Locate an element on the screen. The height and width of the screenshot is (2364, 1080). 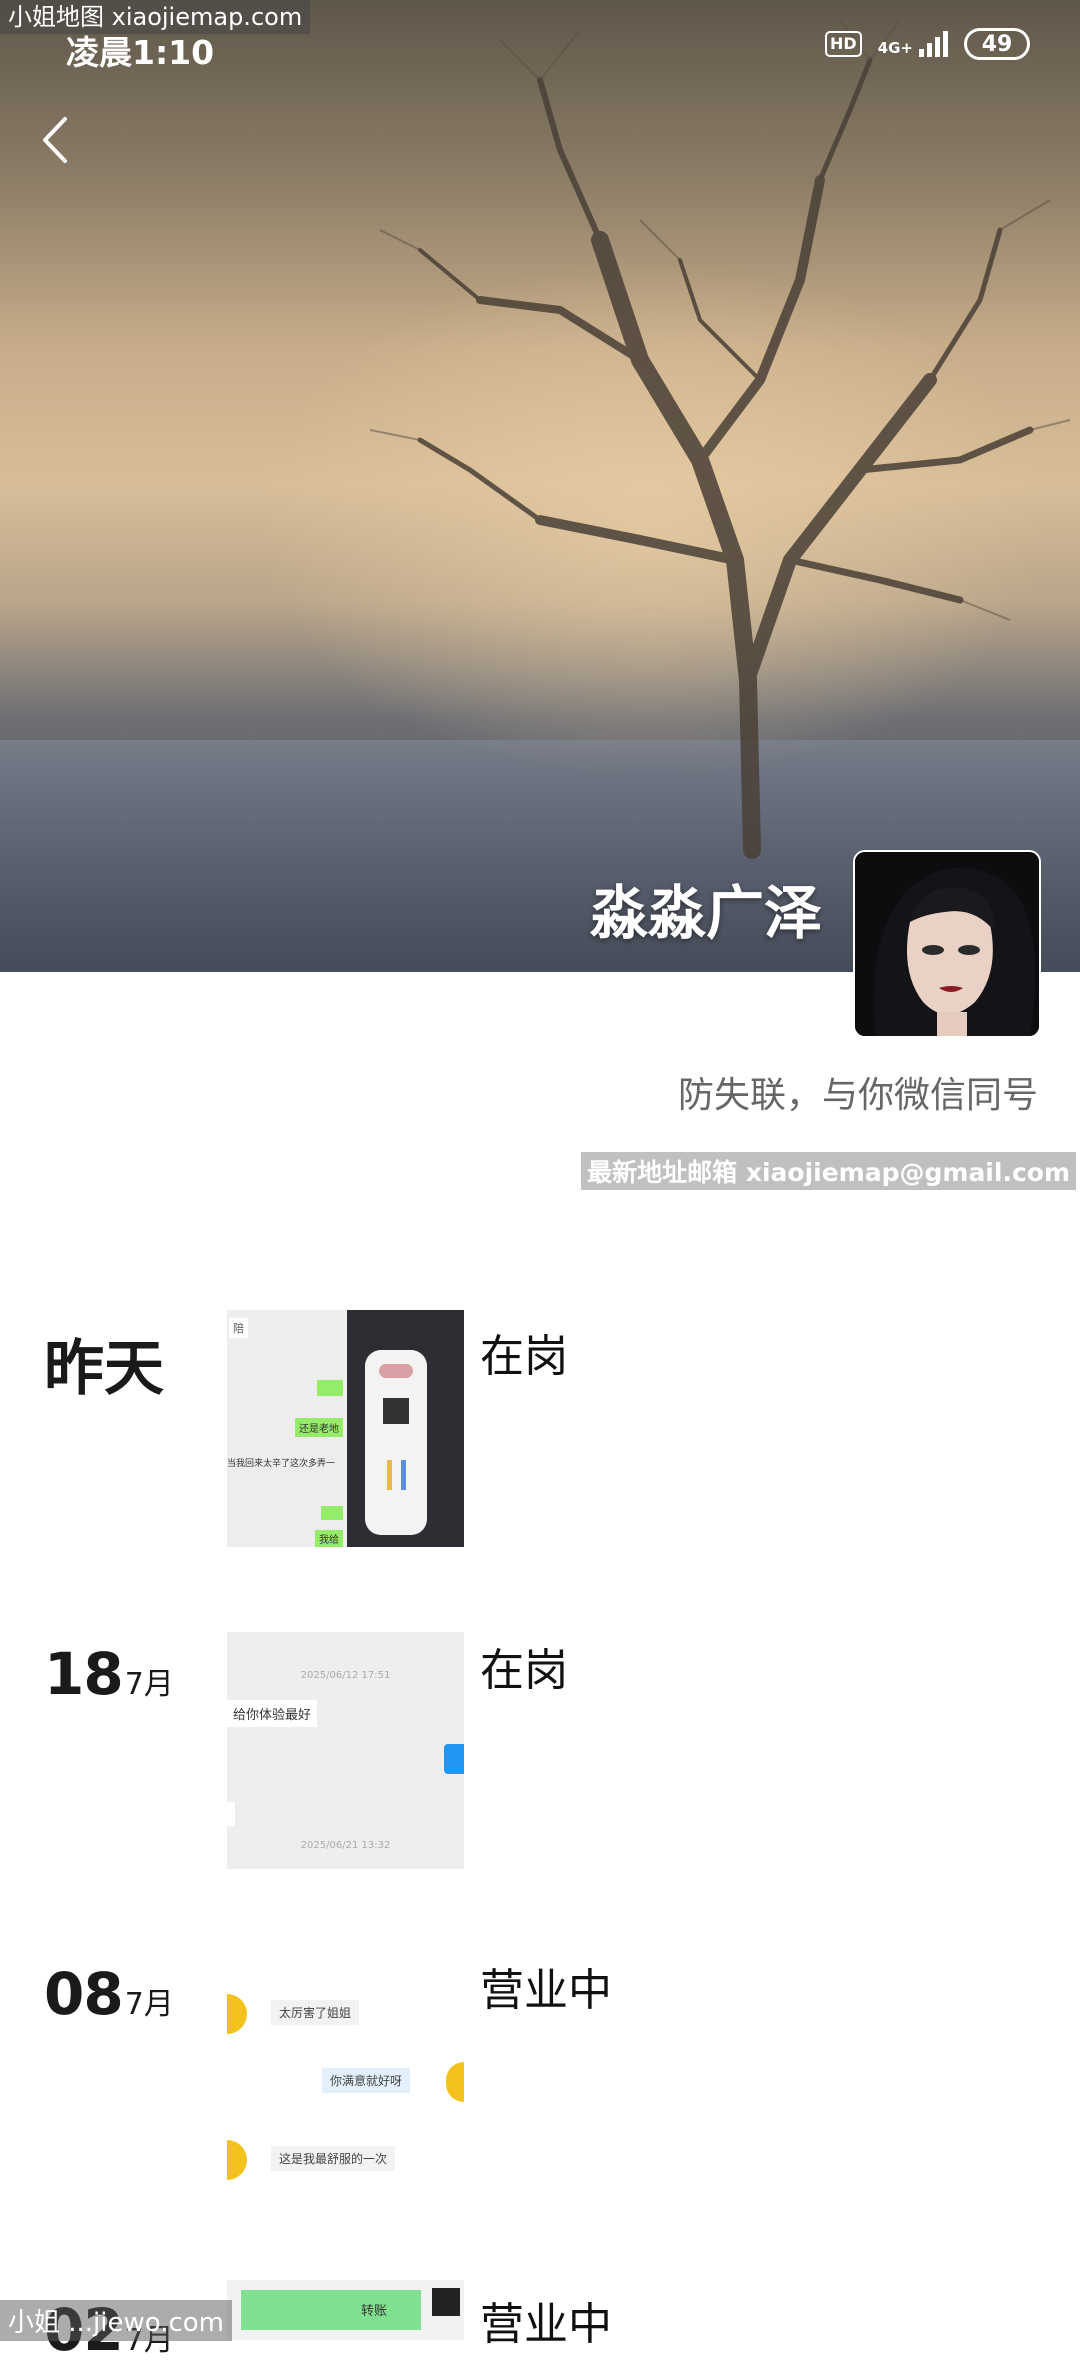
signal-icon: 4G+ is located at coordinates (913, 44).